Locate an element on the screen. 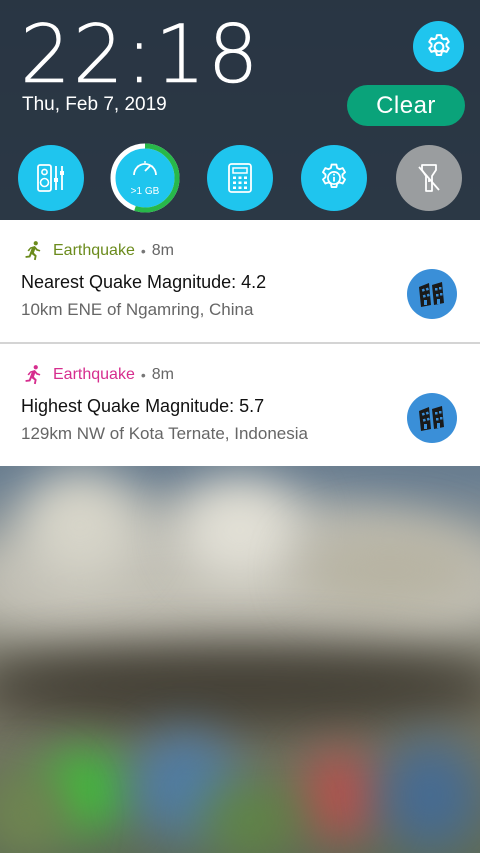 Image resolution: width=480 pixels, height=853 pixels. flashlight-off-icon is located at coordinates (429, 178).